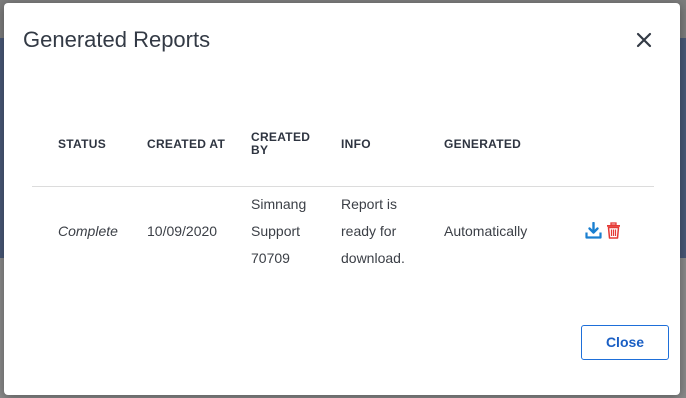  I want to click on cell-info: Report is ready for download., so click(373, 231).